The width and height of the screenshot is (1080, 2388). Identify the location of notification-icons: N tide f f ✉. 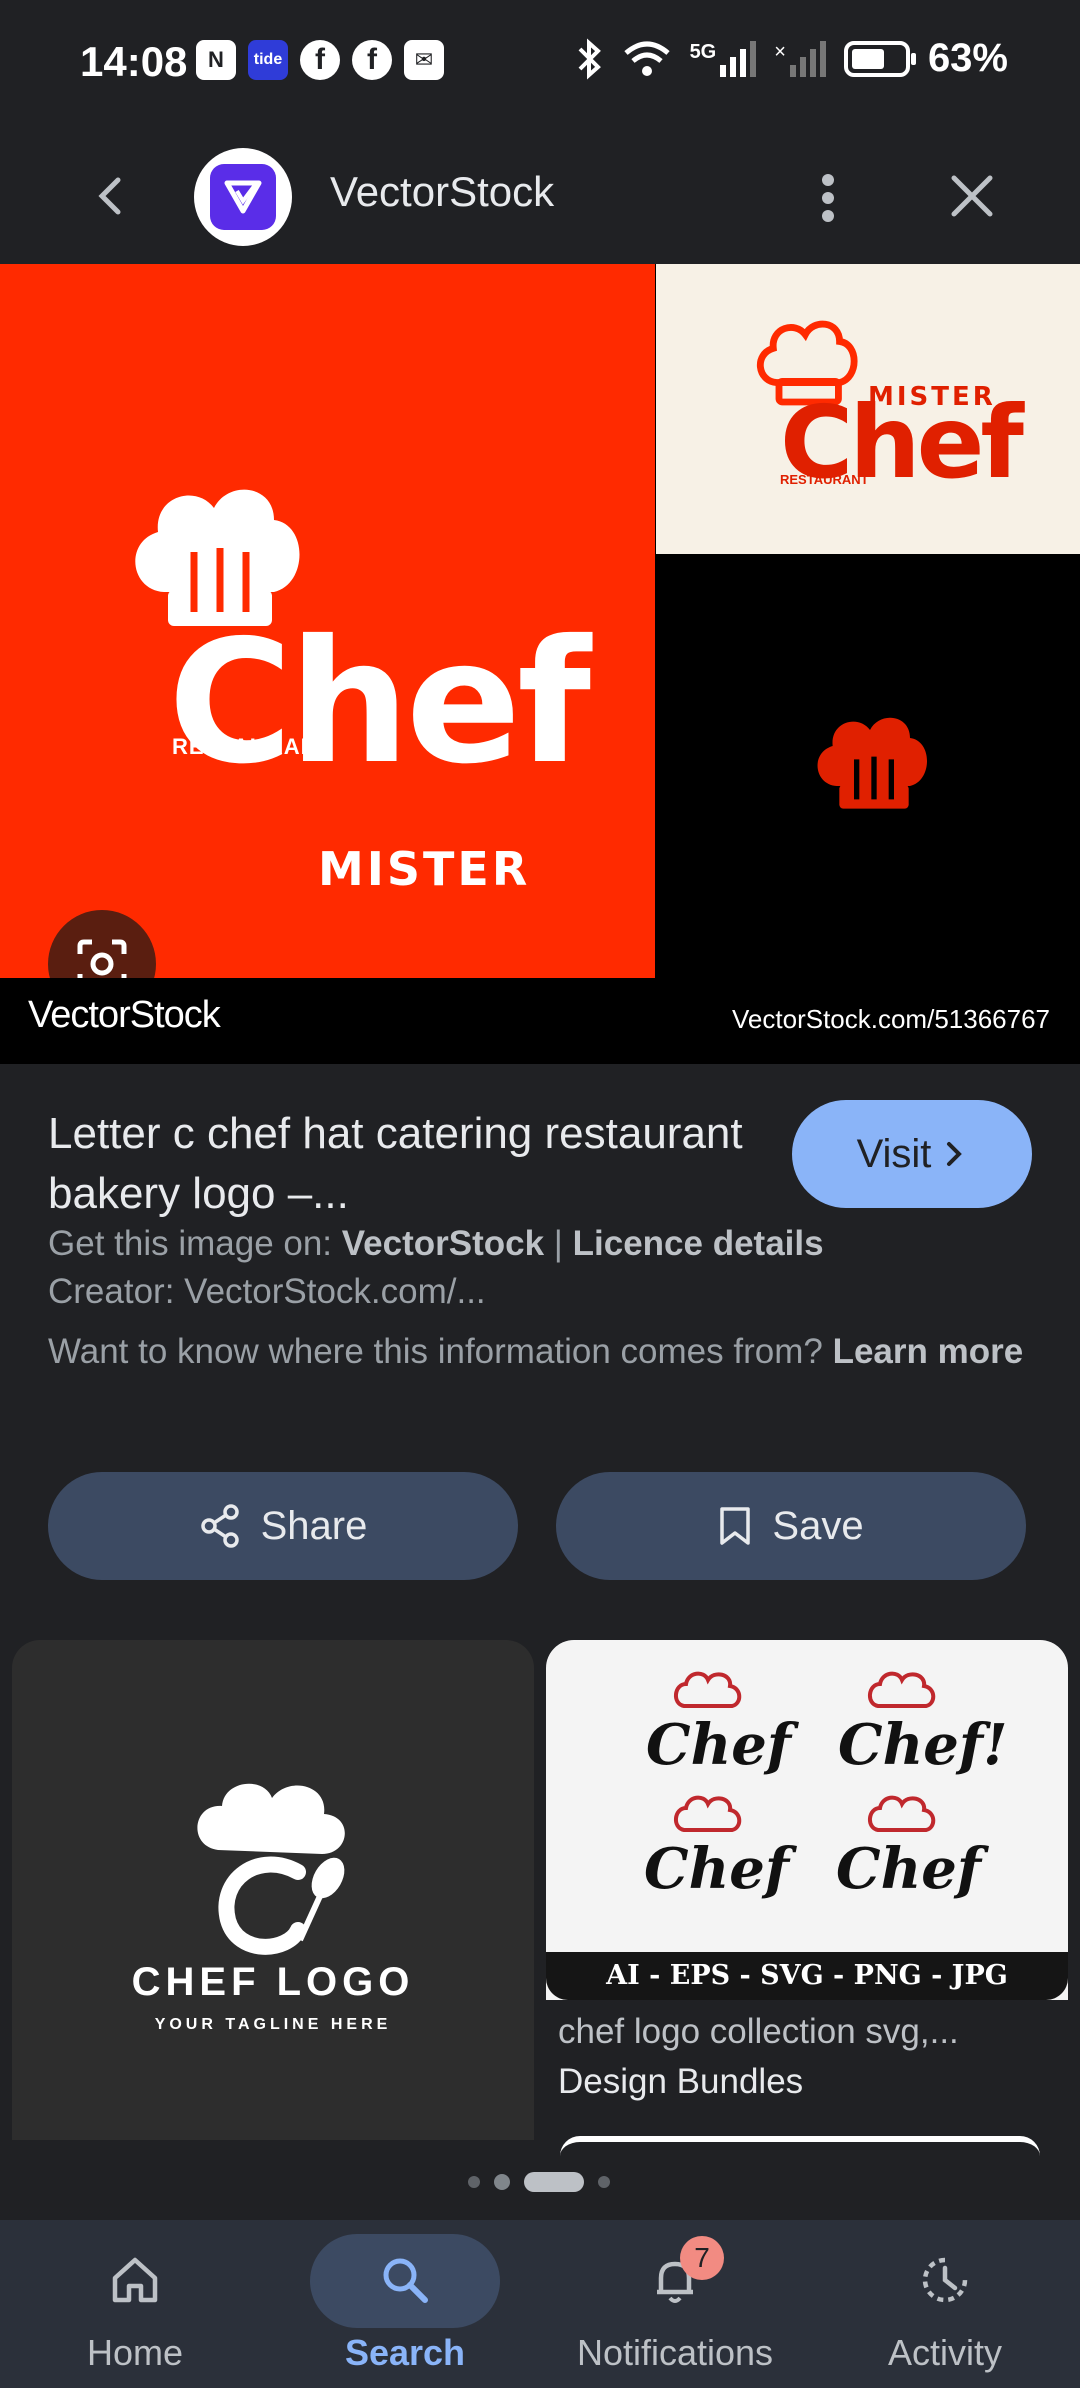
(320, 60).